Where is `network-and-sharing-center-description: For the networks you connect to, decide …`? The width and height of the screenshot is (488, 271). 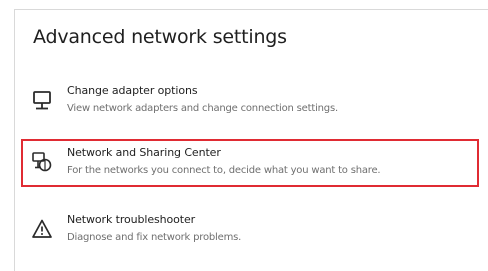 network-and-sharing-center-description: For the networks you connect to, decide … is located at coordinates (224, 170).